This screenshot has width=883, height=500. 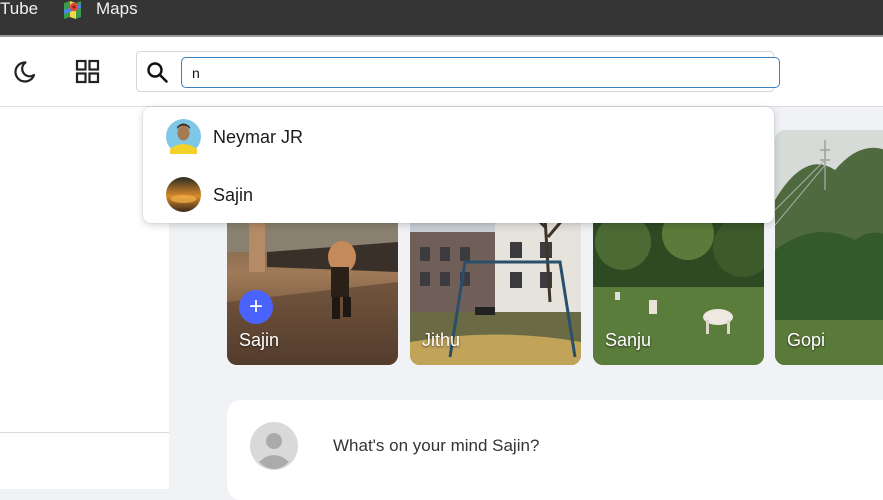 What do you see at coordinates (806, 340) in the screenshot?
I see `story-name: Gopi` at bounding box center [806, 340].